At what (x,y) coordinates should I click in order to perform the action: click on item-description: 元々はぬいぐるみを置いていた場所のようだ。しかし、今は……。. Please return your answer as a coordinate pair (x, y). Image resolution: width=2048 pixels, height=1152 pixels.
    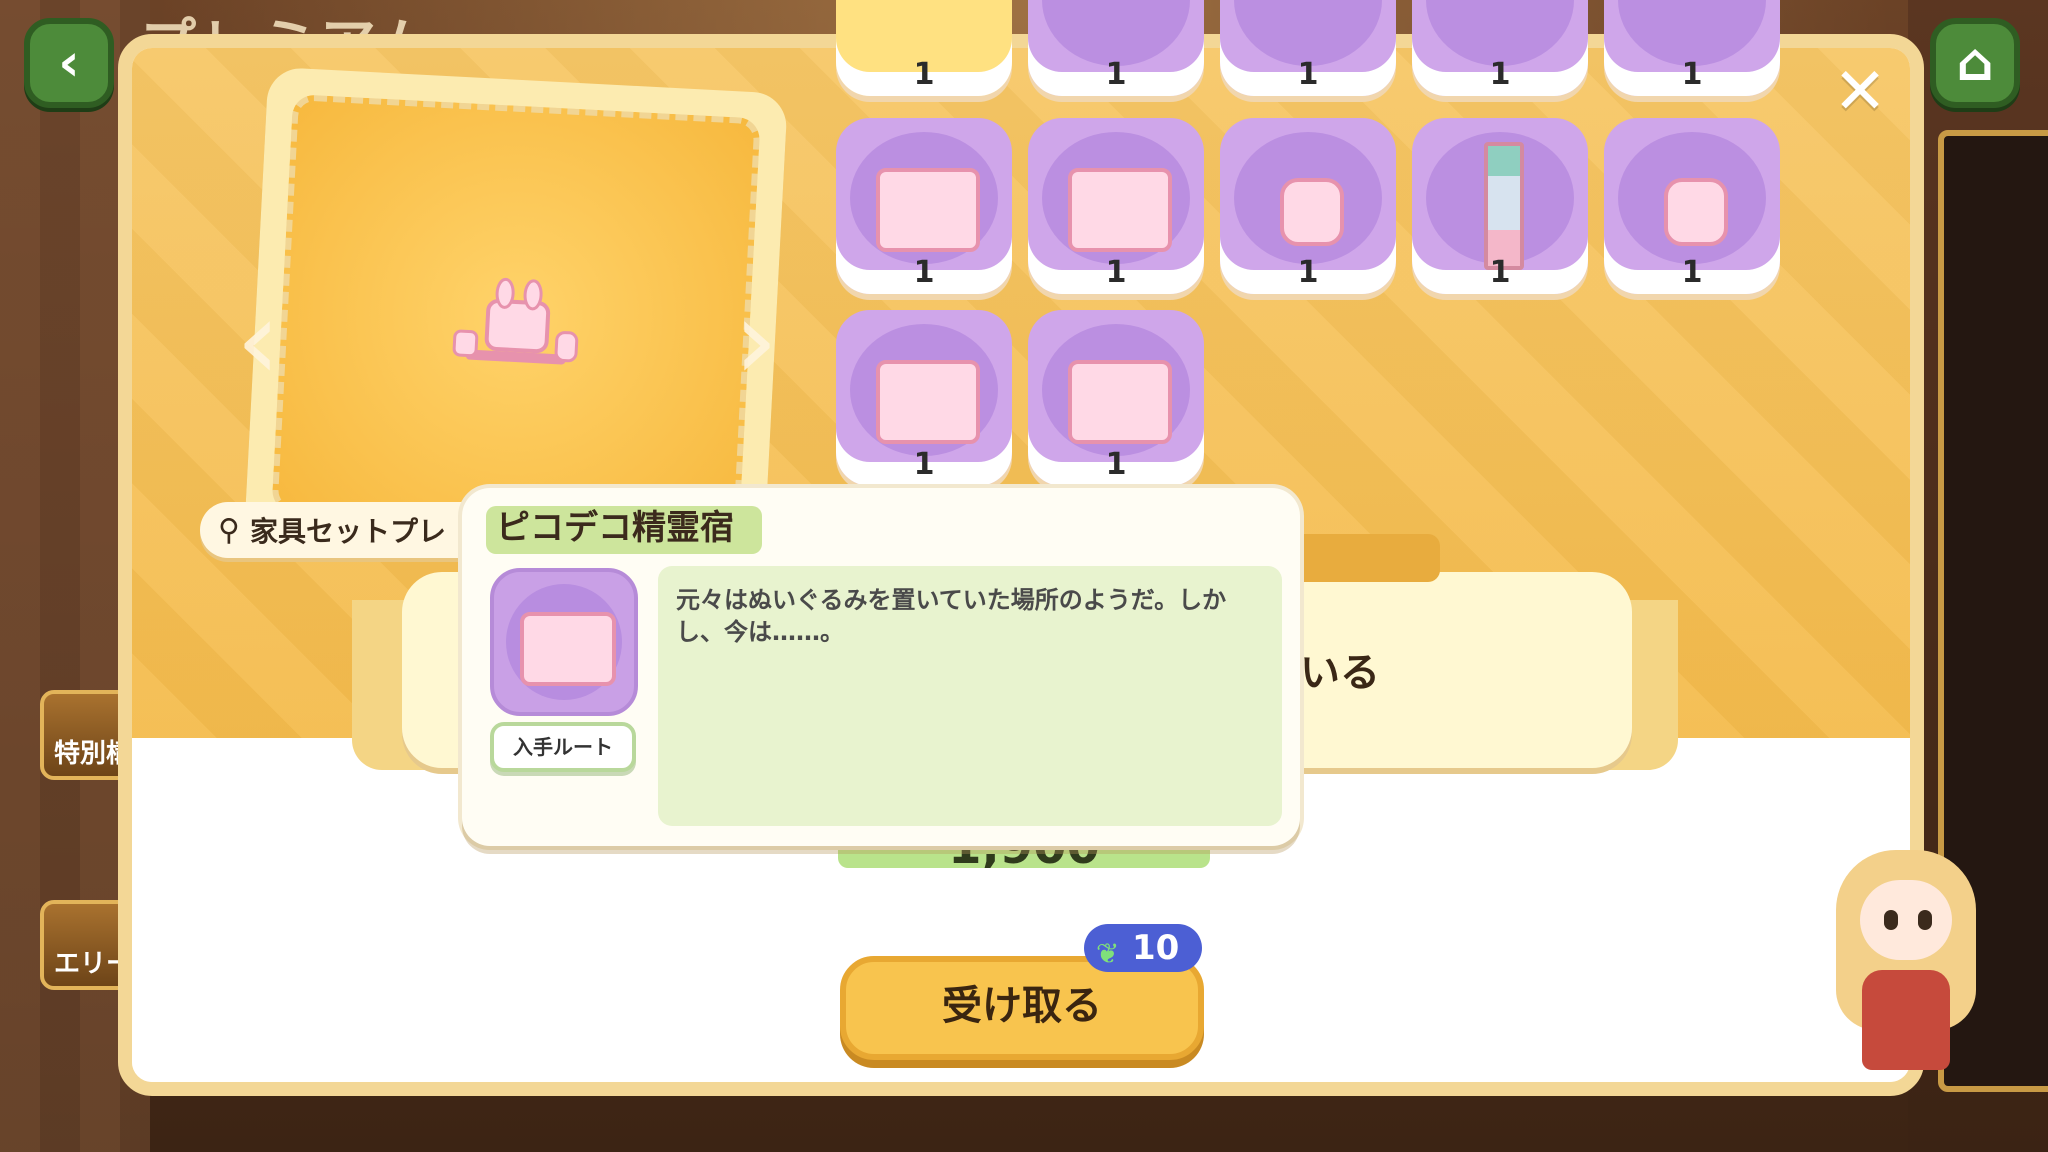
    Looking at the image, I should click on (970, 696).